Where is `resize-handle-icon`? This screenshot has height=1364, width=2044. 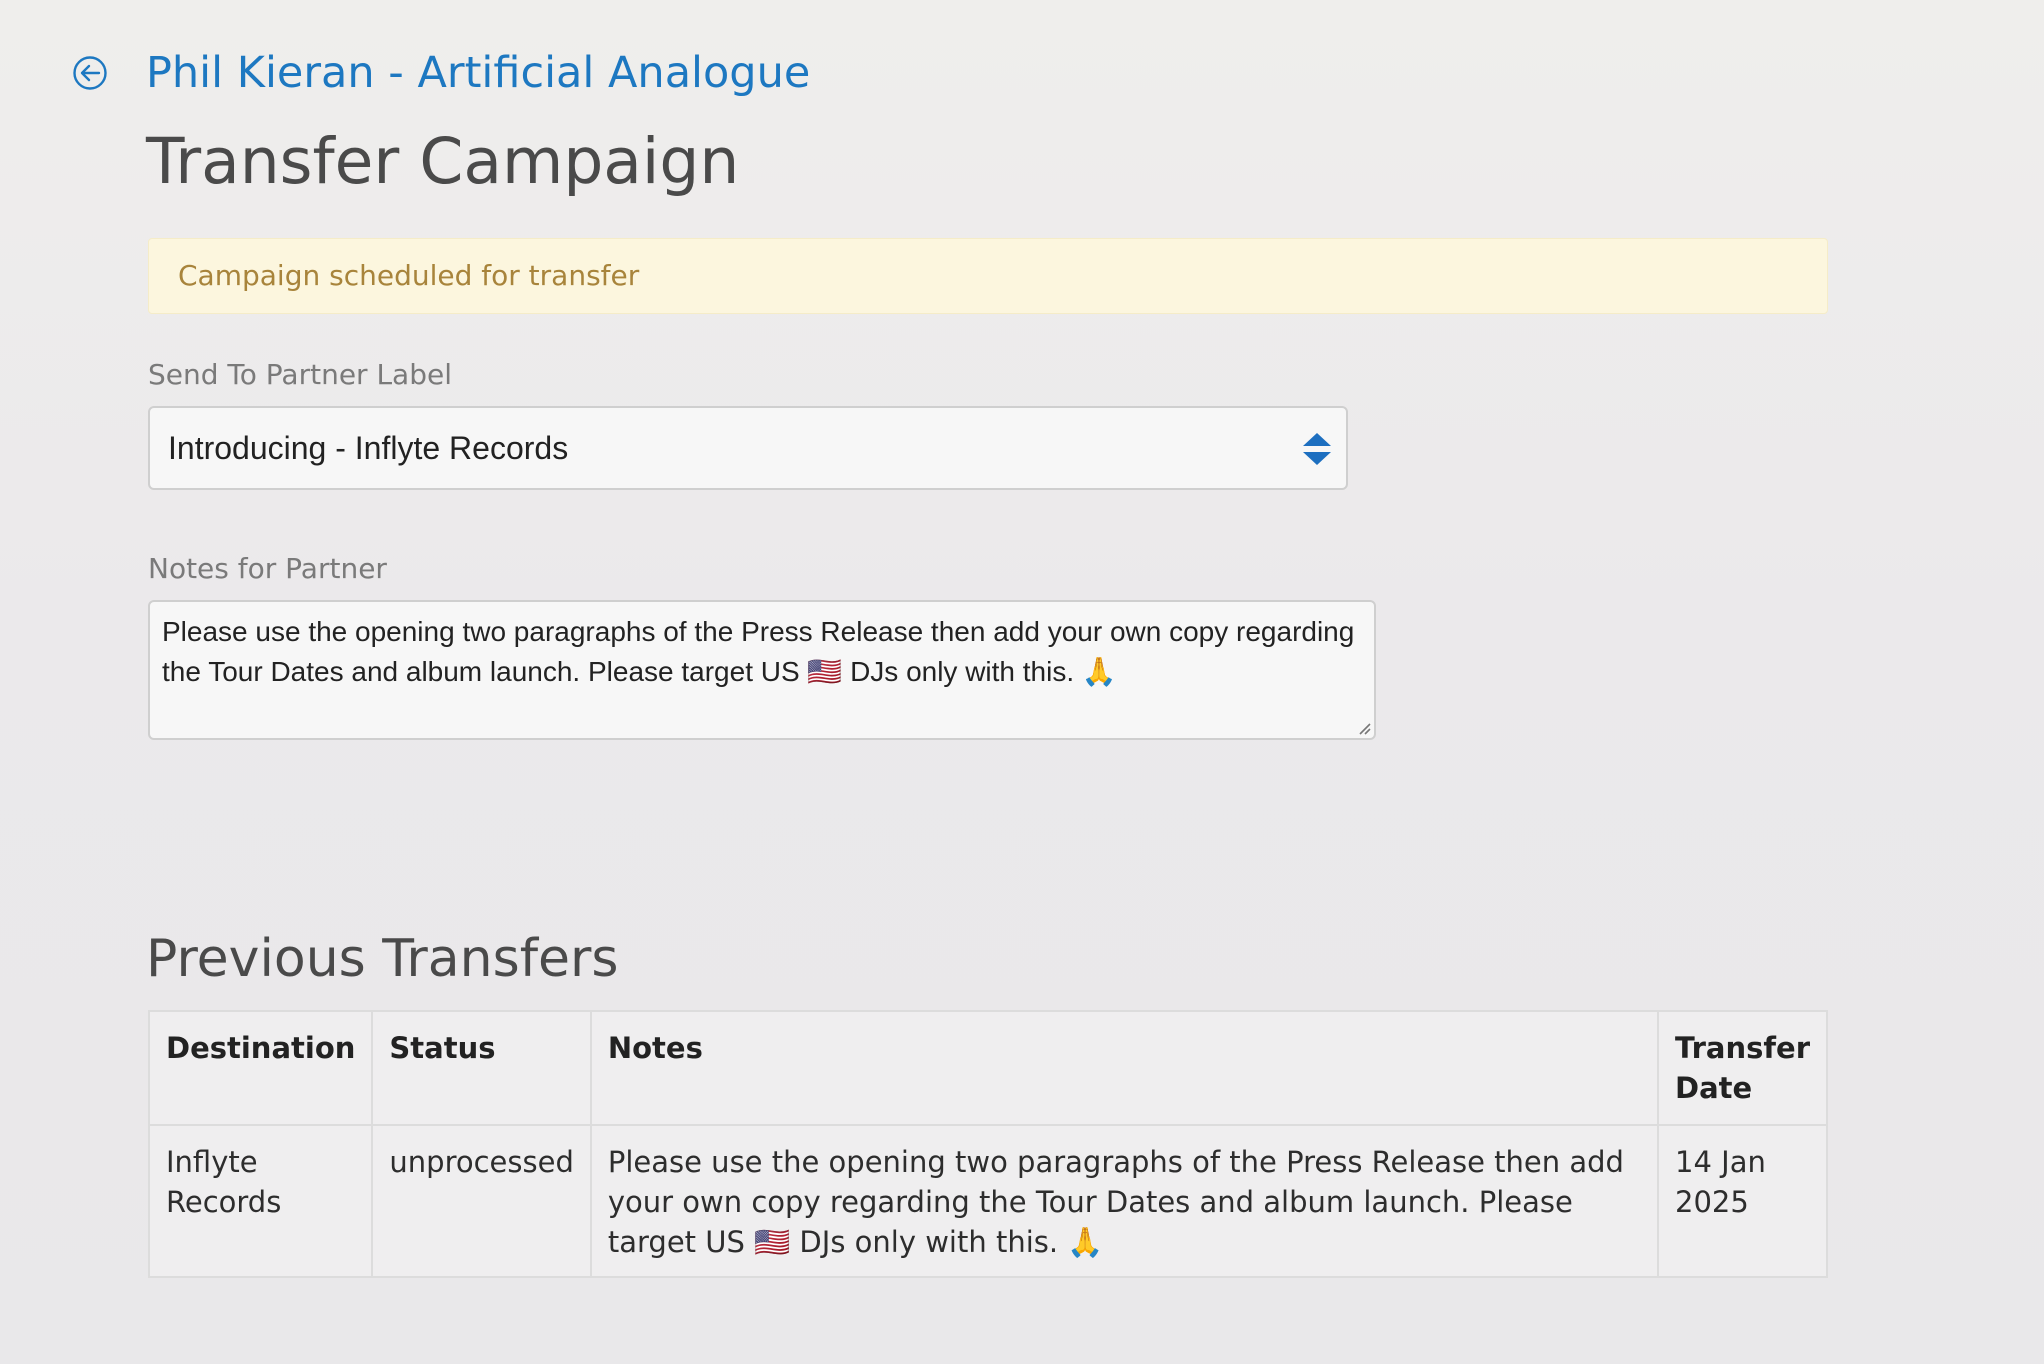
resize-handle-icon is located at coordinates (1364, 728).